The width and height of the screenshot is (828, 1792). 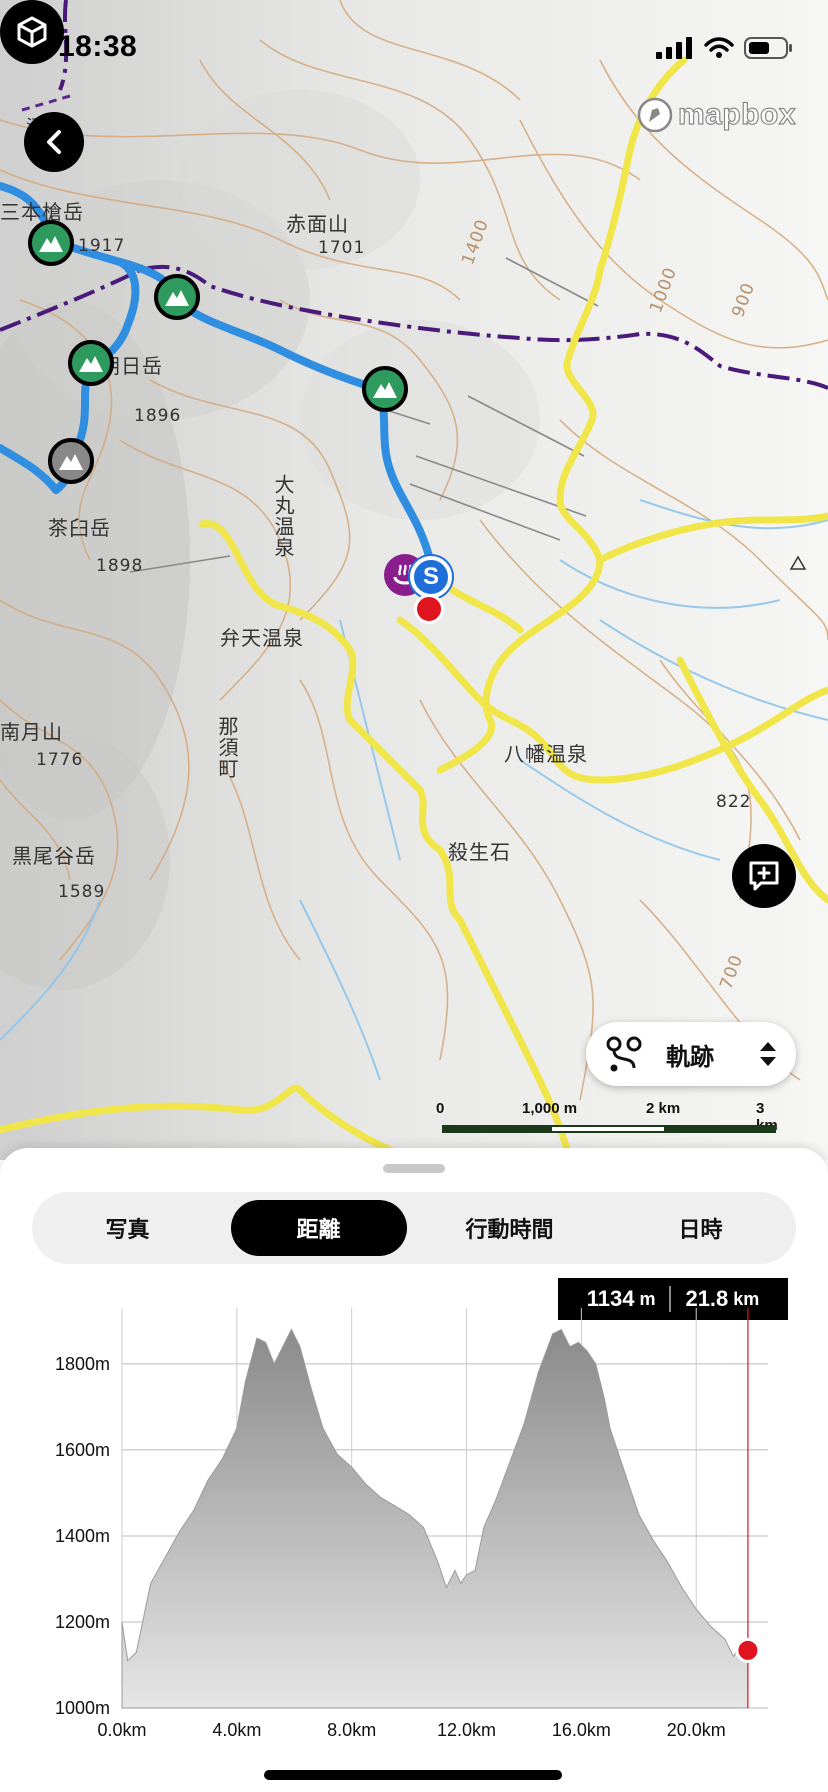 What do you see at coordinates (663, 1108) in the screenshot?
I see `scale-tick: 2 km` at bounding box center [663, 1108].